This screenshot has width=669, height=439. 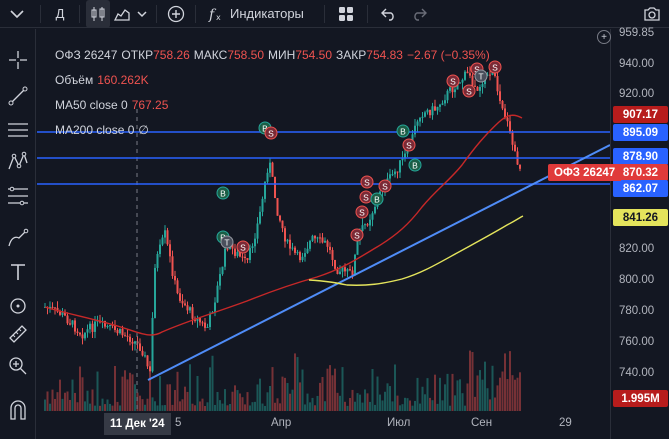 I want to click on indicators-button: fx Индикаторы, so click(x=256, y=14).